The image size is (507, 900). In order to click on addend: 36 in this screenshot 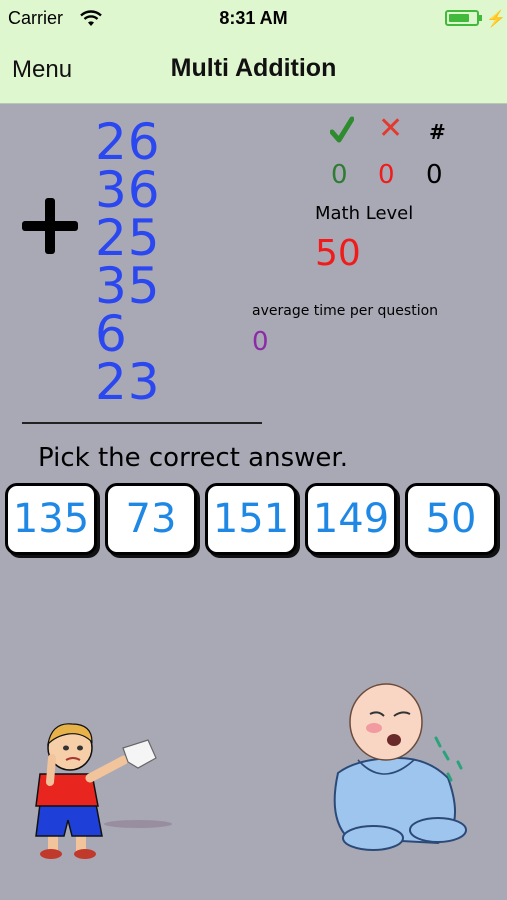, I will do `click(128, 190)`.